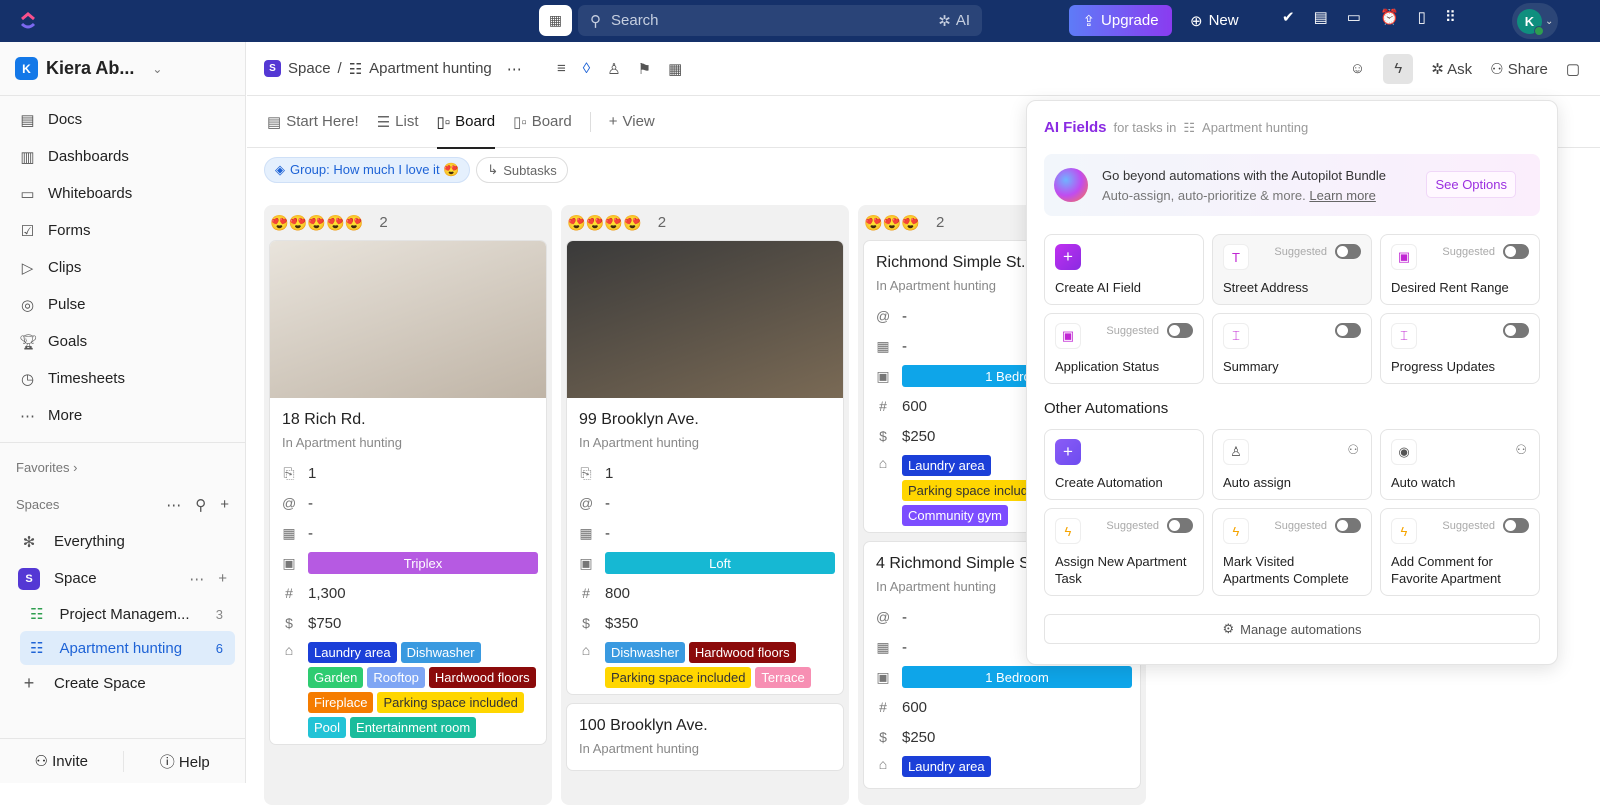  Describe the element at coordinates (122, 467) in the screenshot. I see `favorites-header: Favorites ›` at that location.